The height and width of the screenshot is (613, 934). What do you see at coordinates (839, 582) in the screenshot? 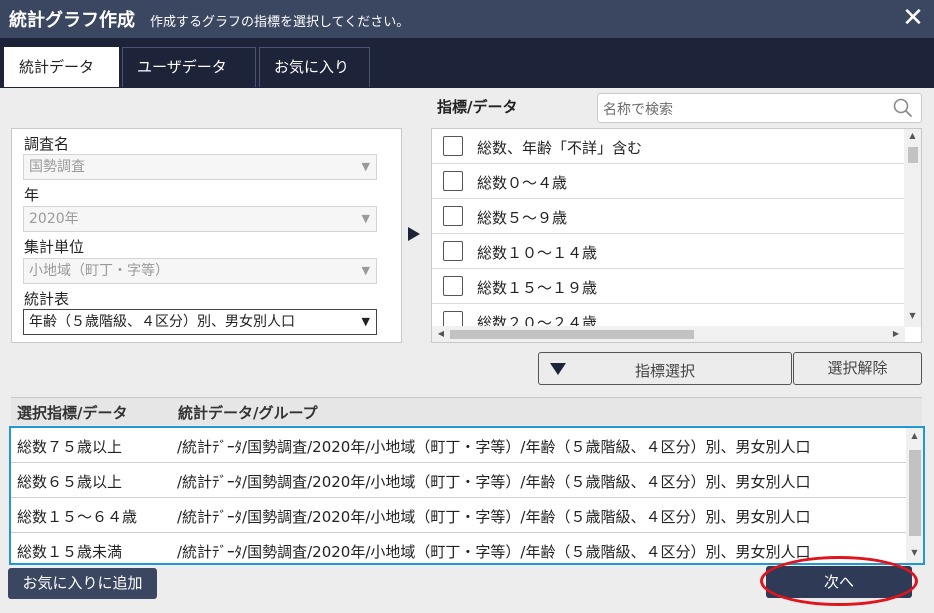
I see `next-button: 次へ` at bounding box center [839, 582].